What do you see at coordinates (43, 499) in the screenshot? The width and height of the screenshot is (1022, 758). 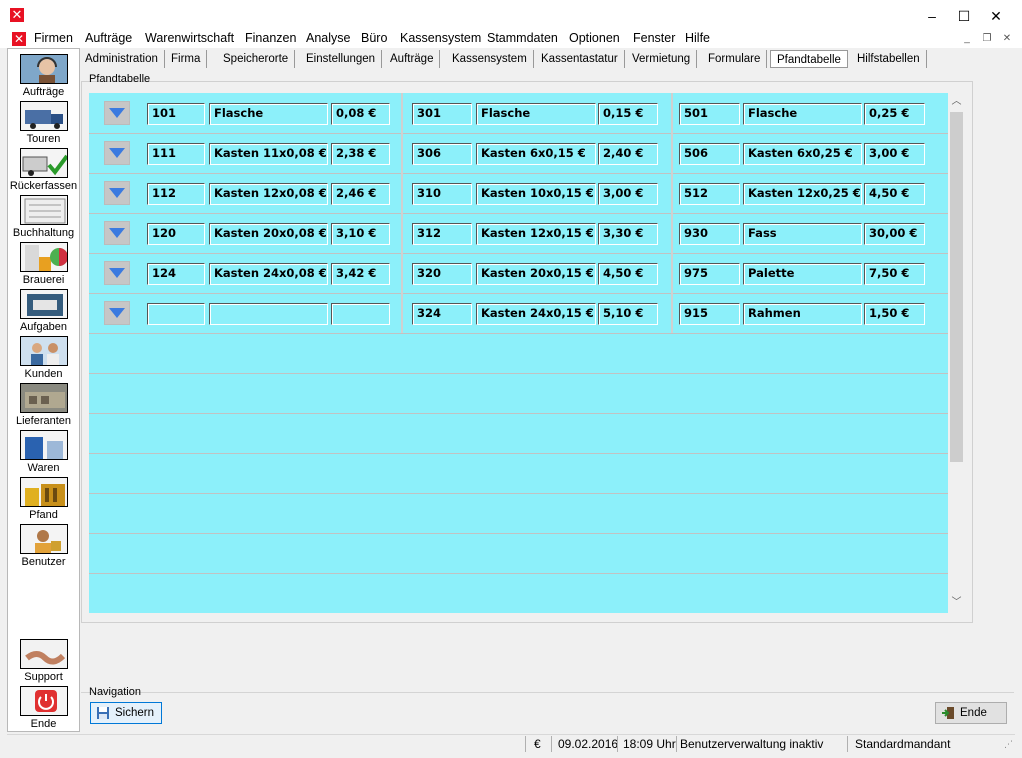 I see `sidebar-item-pfand: Pfand` at bounding box center [43, 499].